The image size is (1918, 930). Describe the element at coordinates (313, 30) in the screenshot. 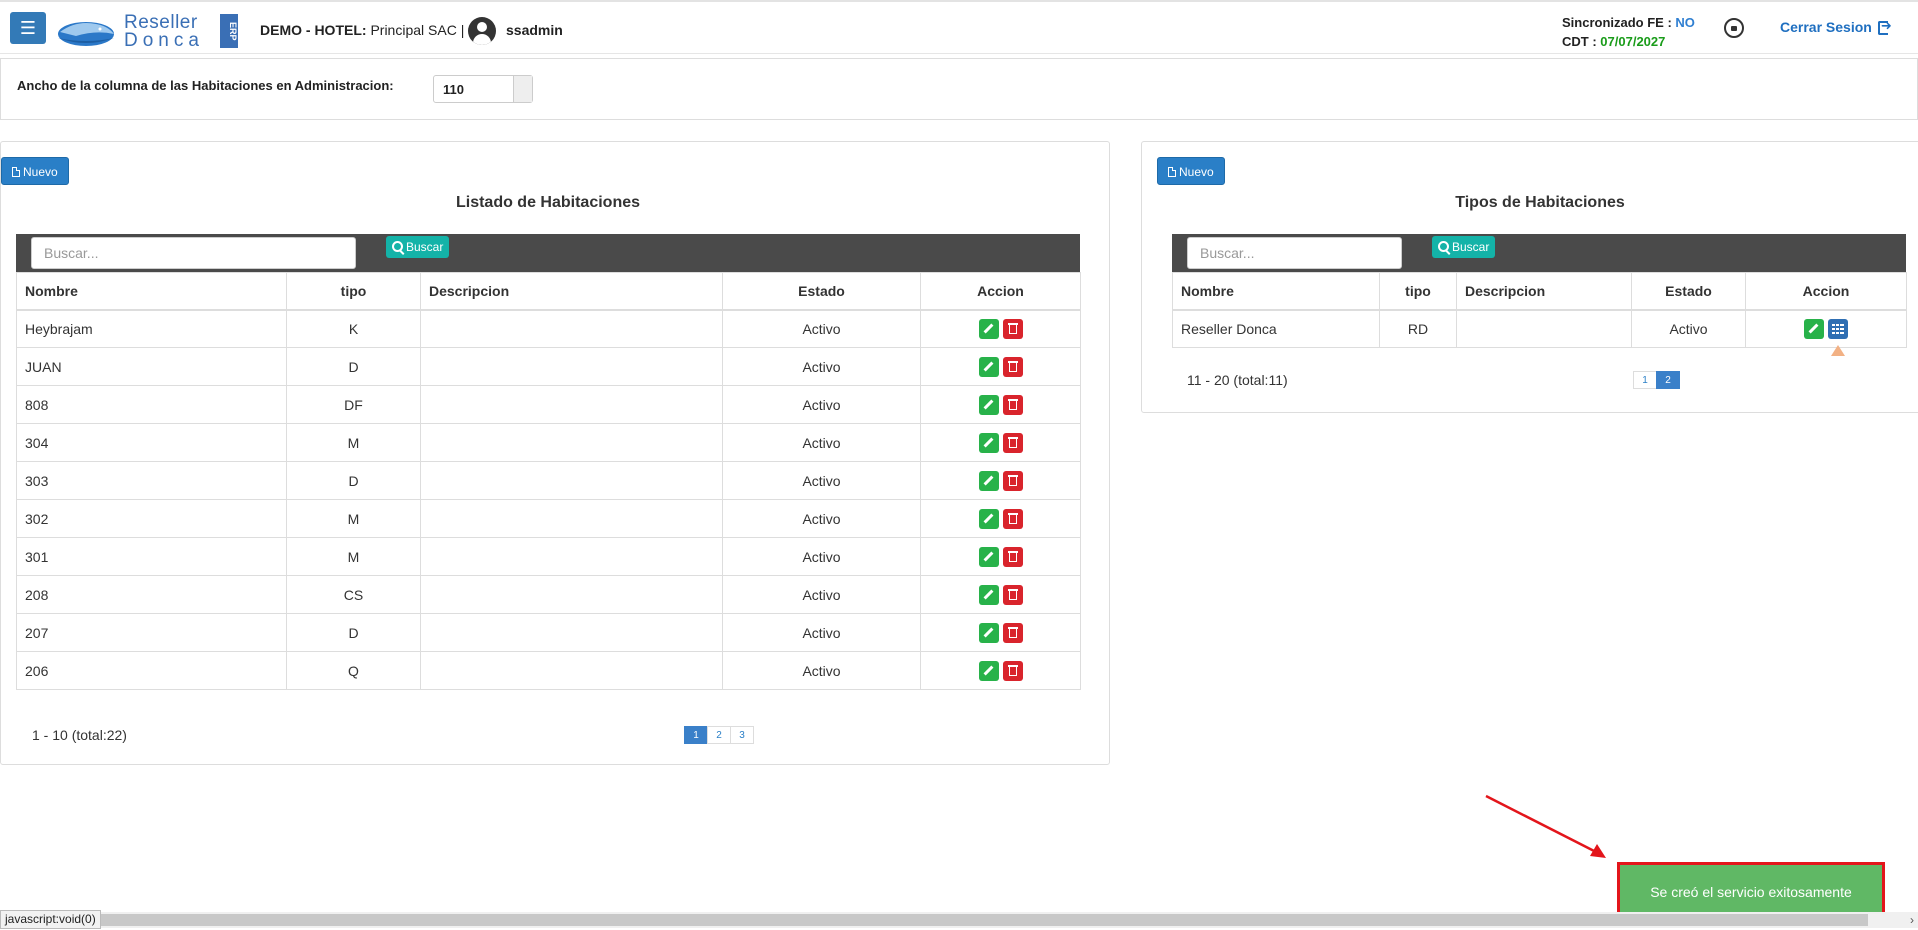

I see `company-label: DEMO - HOTEL:` at that location.